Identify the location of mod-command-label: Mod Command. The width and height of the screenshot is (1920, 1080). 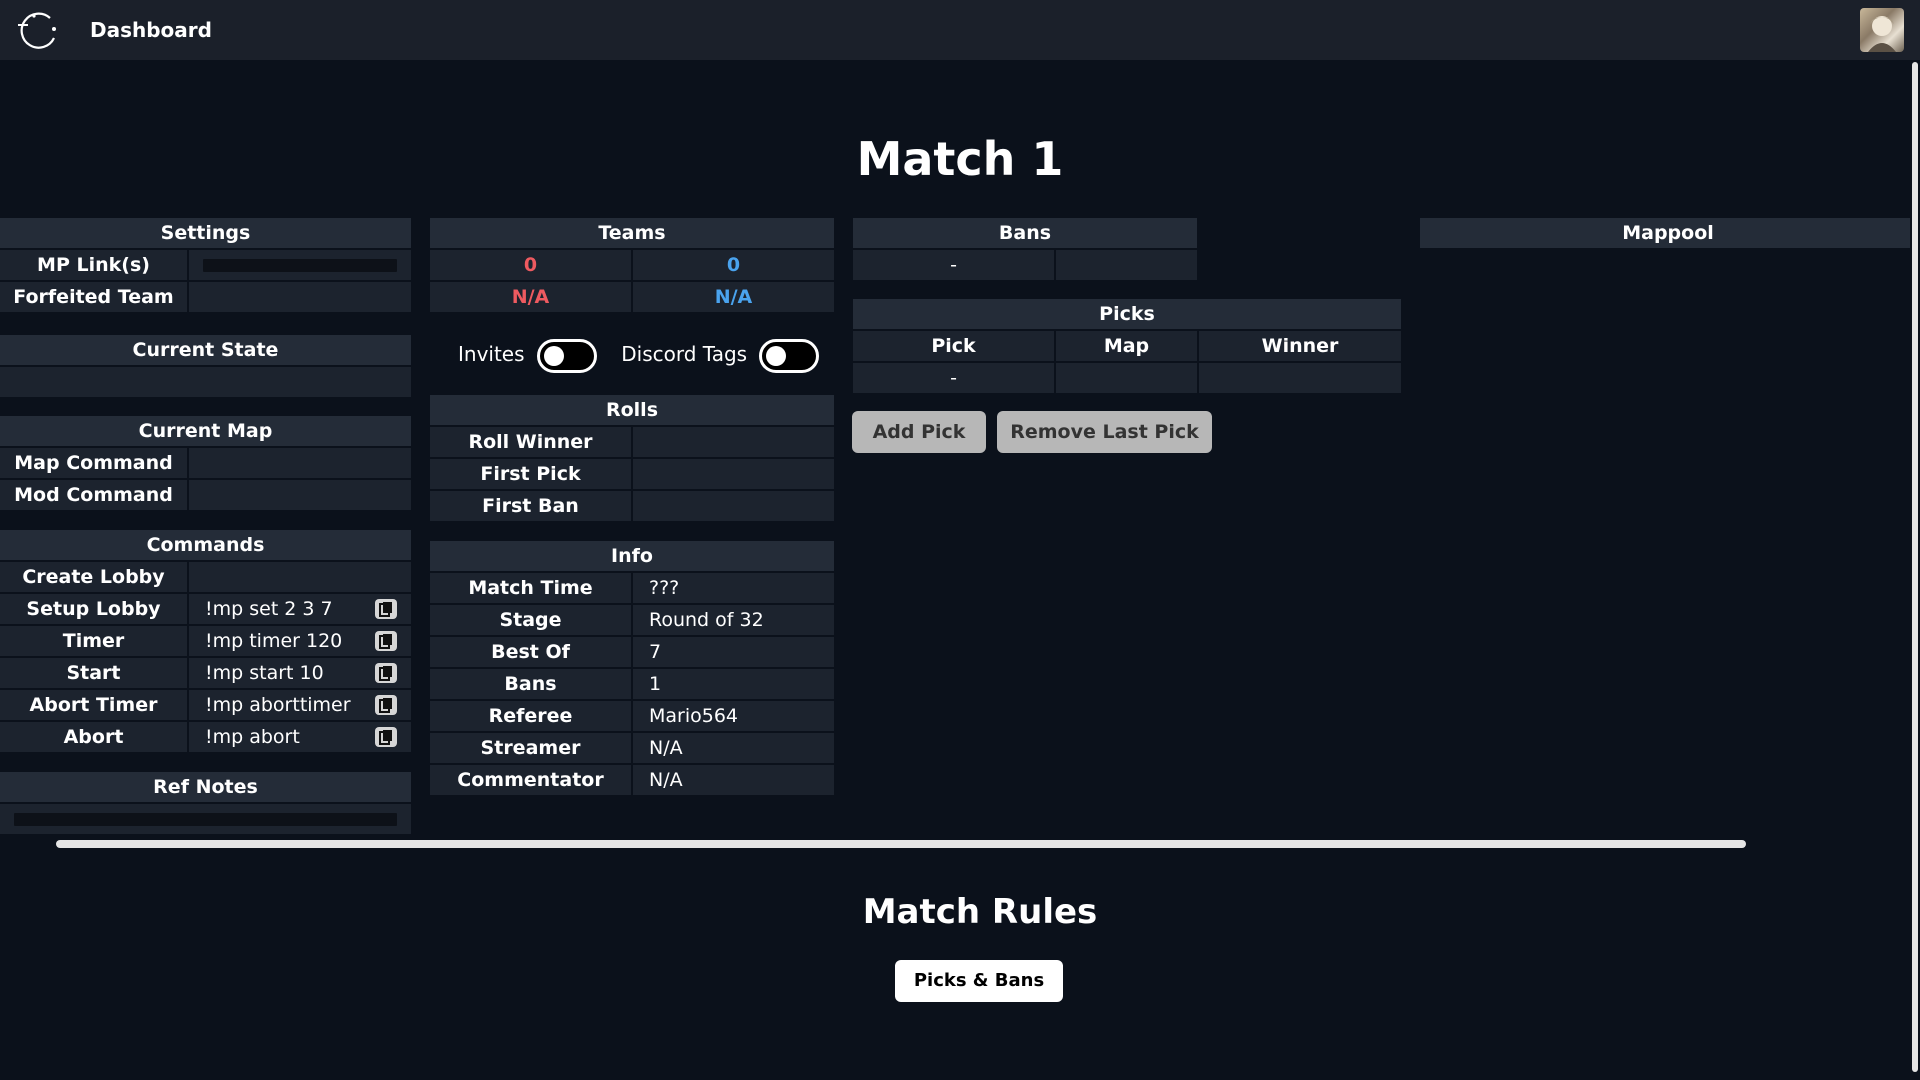
(93, 495).